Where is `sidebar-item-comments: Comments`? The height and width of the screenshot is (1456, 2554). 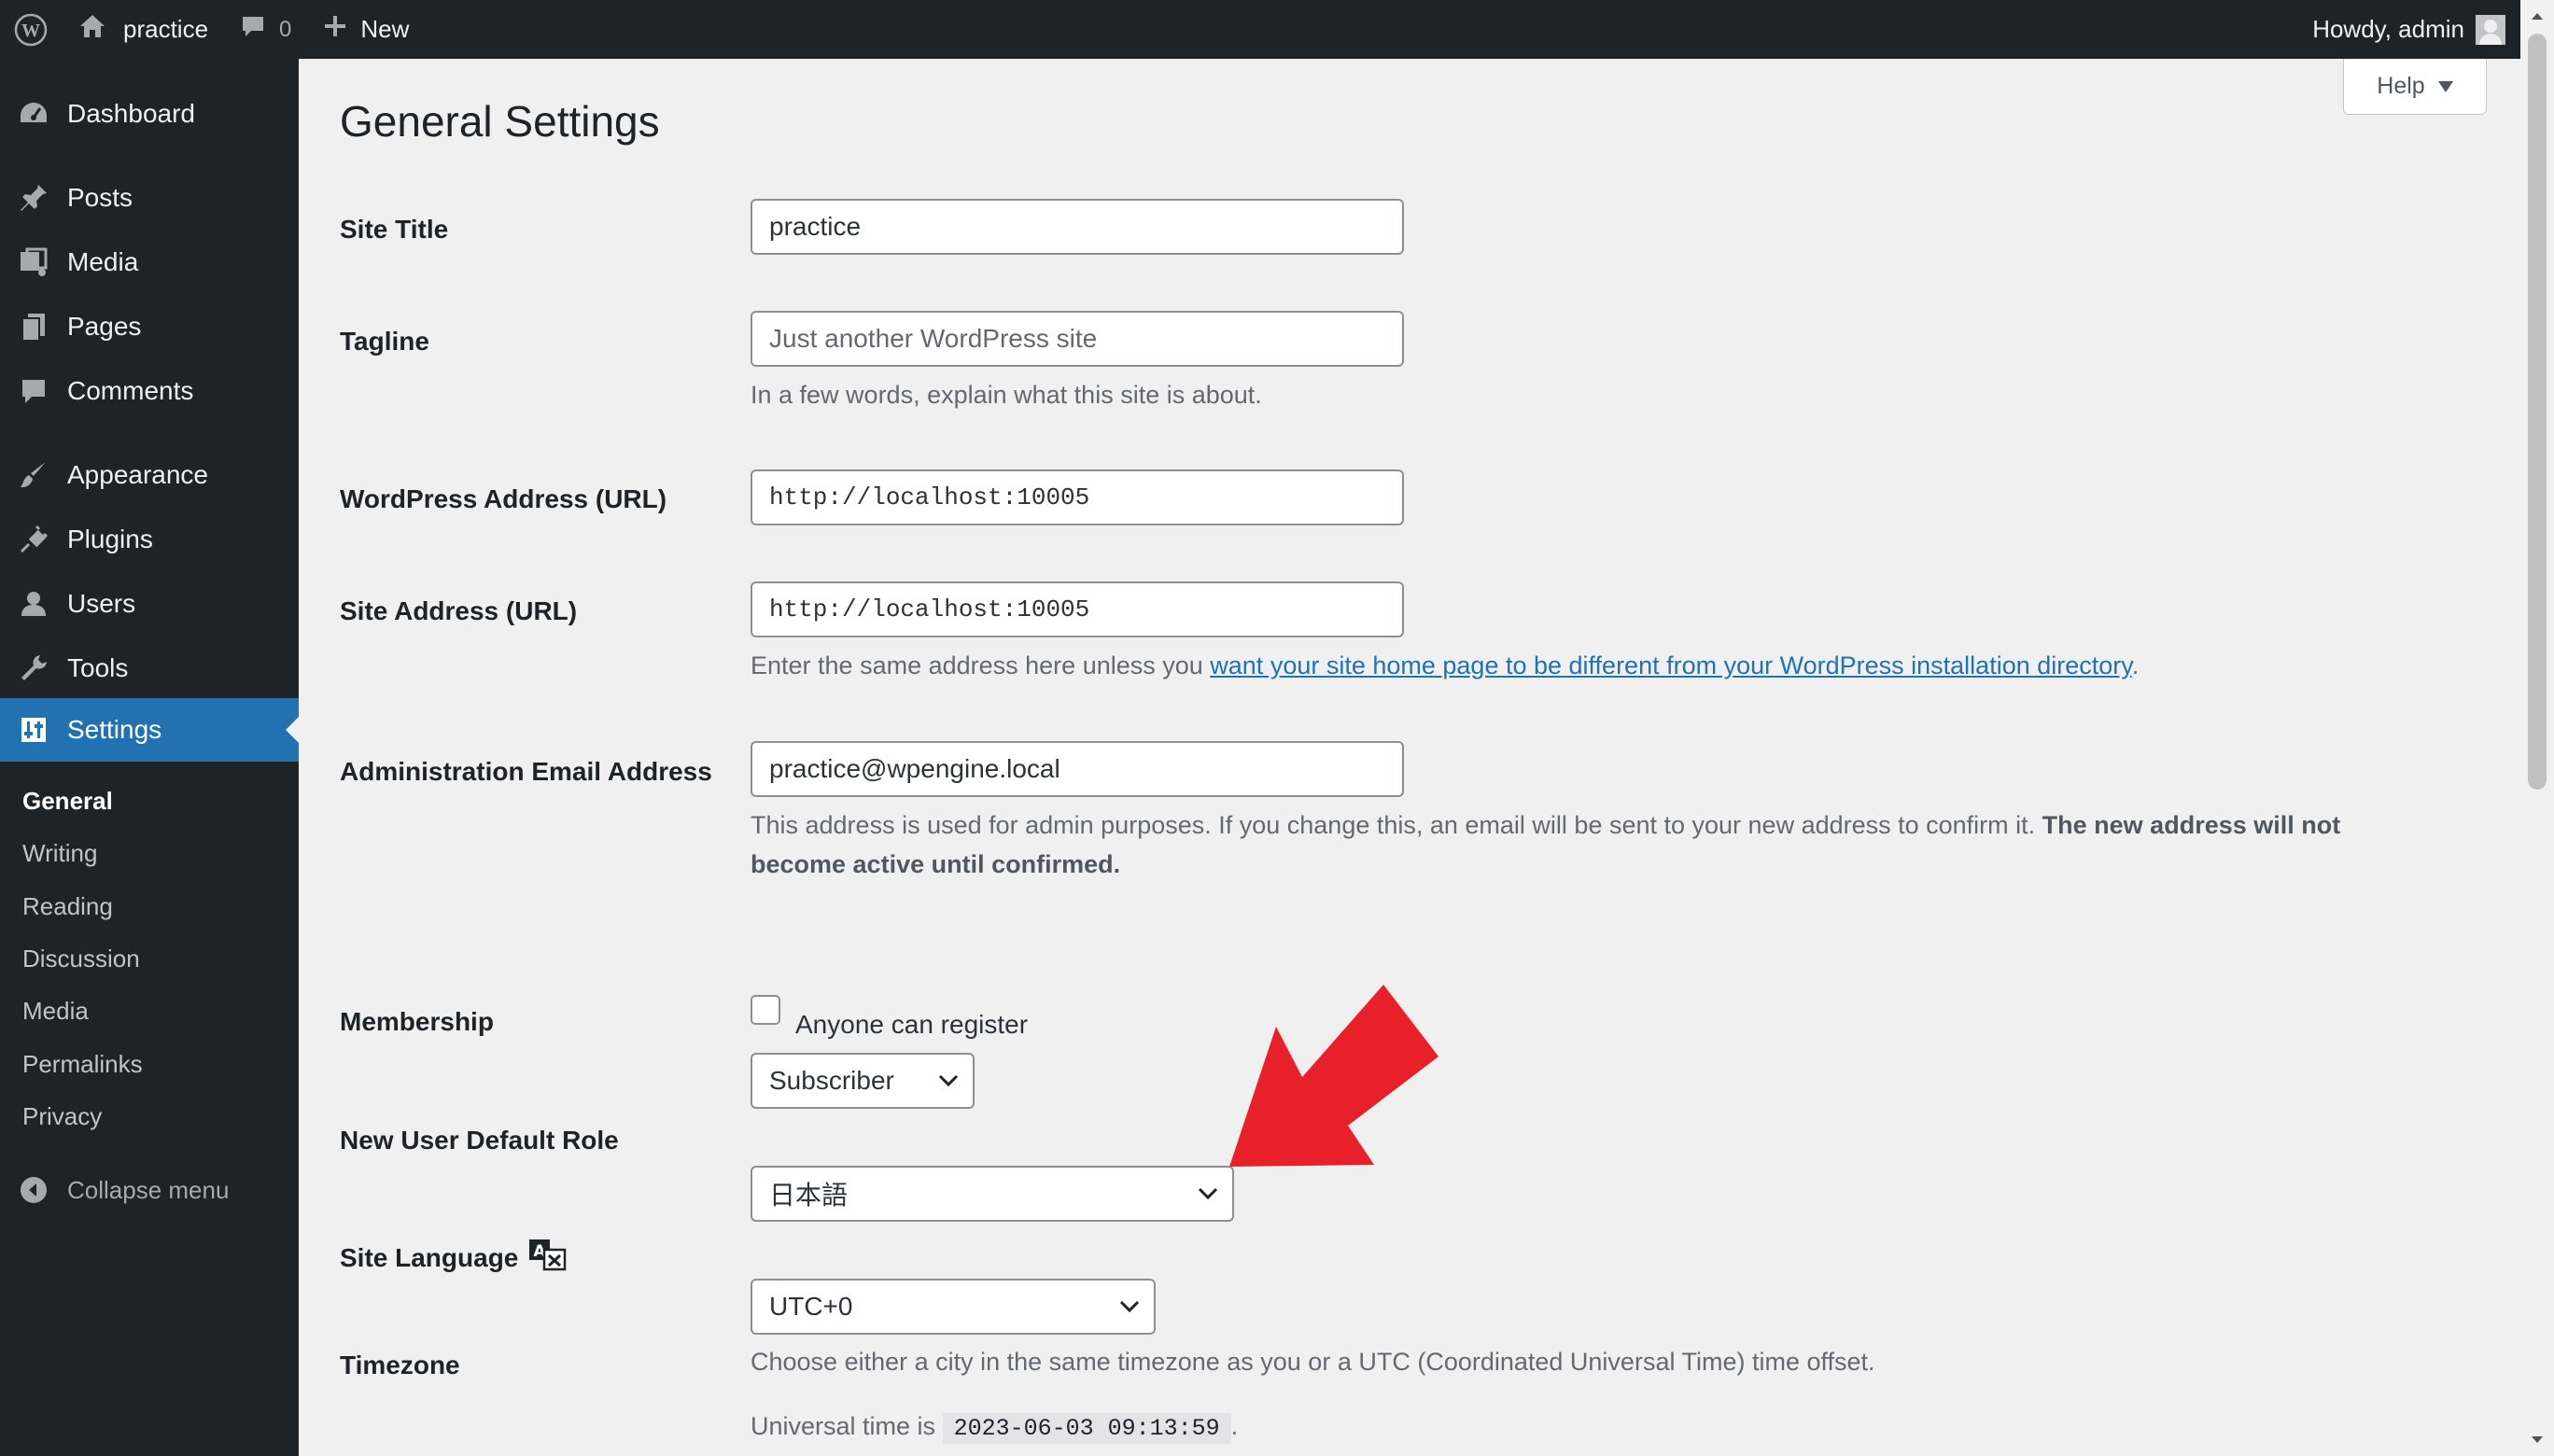
sidebar-item-comments: Comments is located at coordinates (149, 391).